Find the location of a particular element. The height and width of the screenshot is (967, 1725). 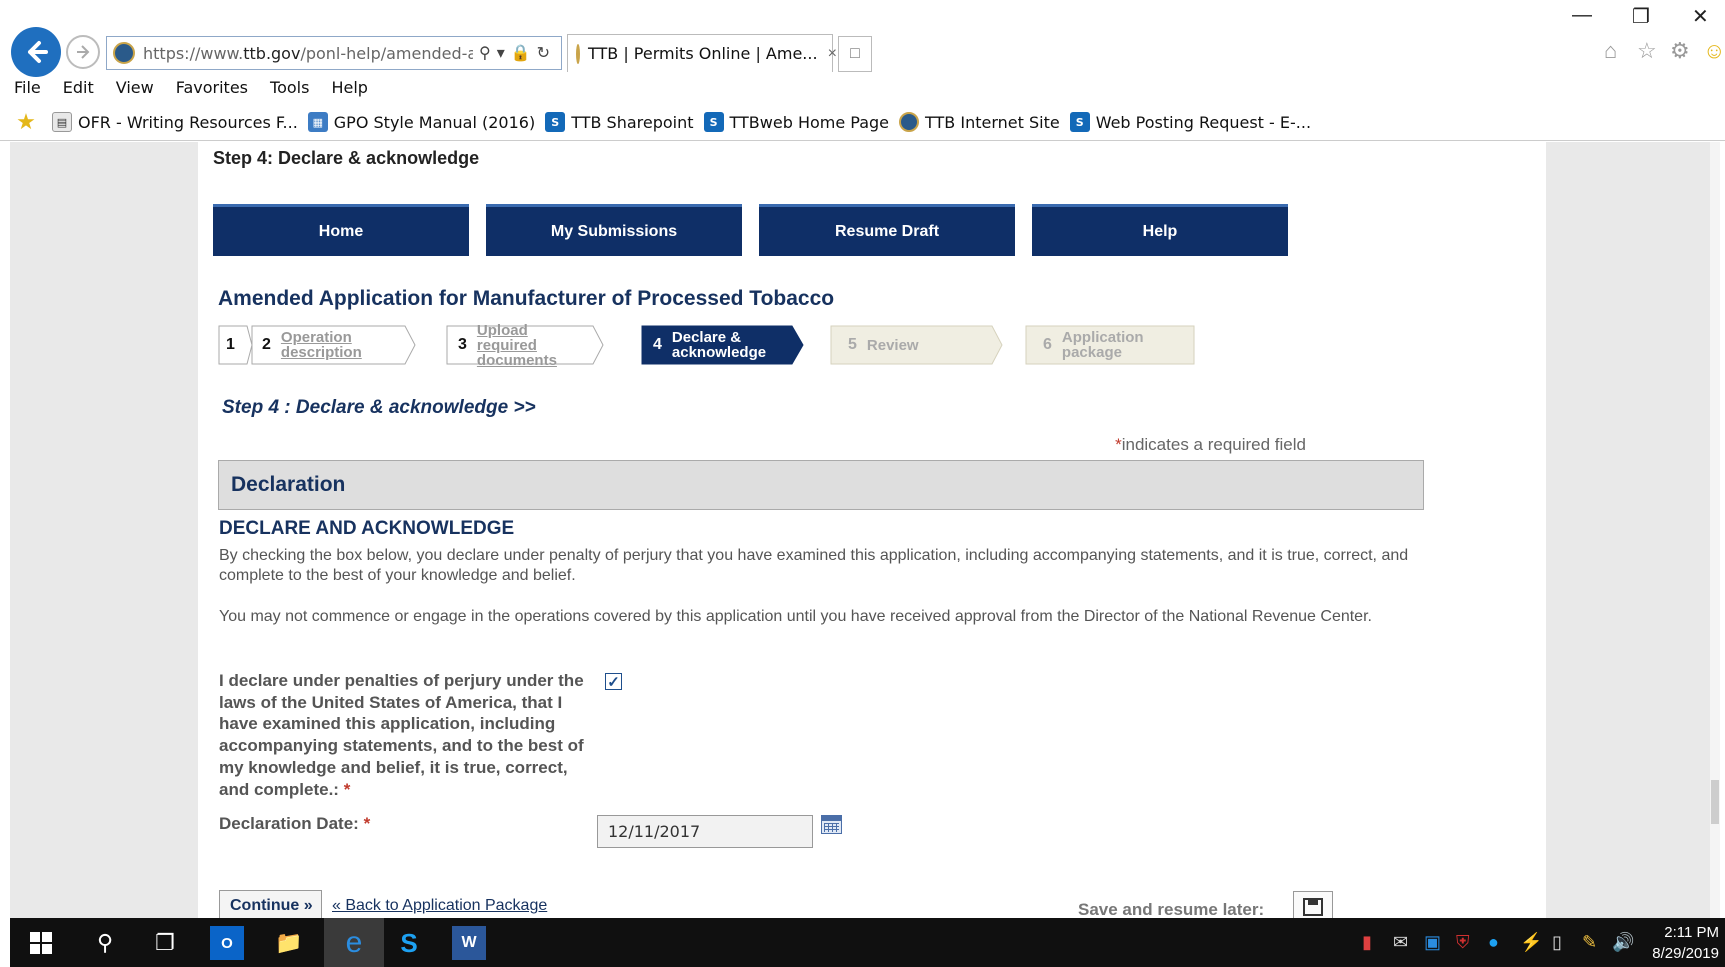

wizard-step-1: 1 is located at coordinates (235, 345).